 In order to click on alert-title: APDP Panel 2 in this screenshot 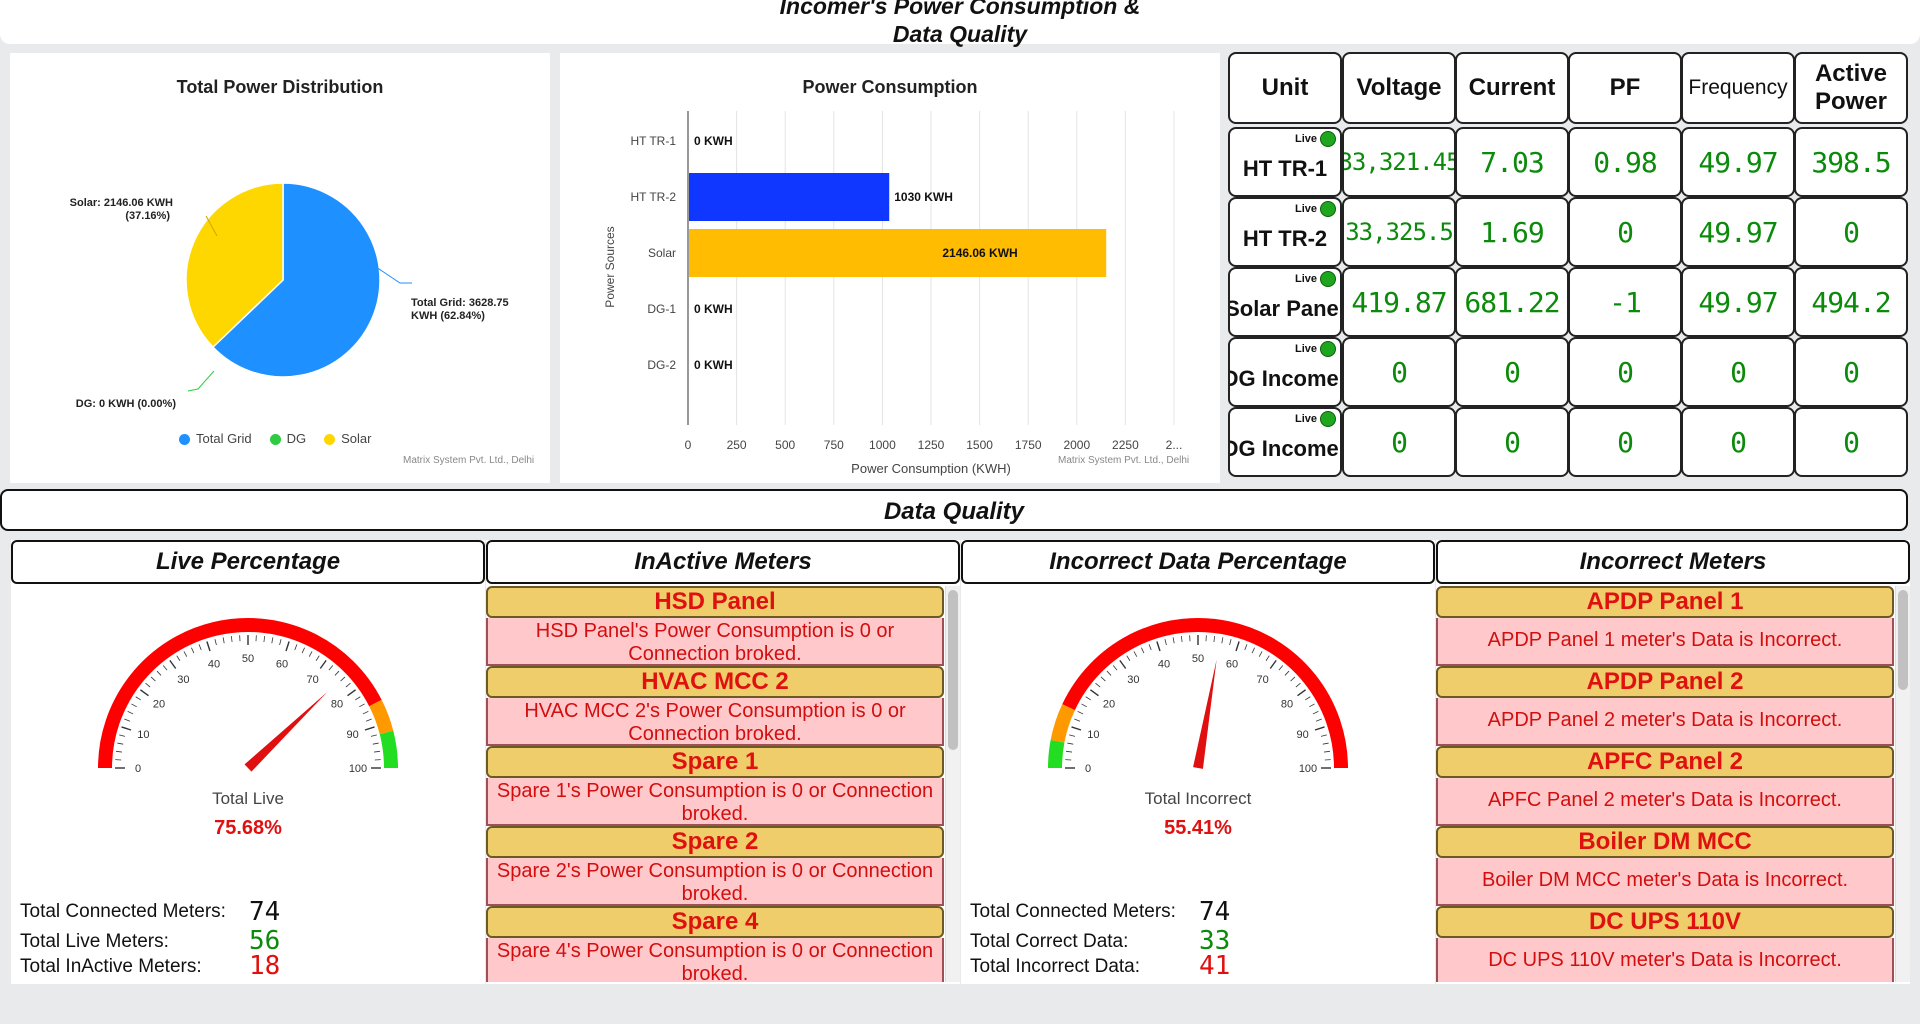, I will do `click(1665, 682)`.